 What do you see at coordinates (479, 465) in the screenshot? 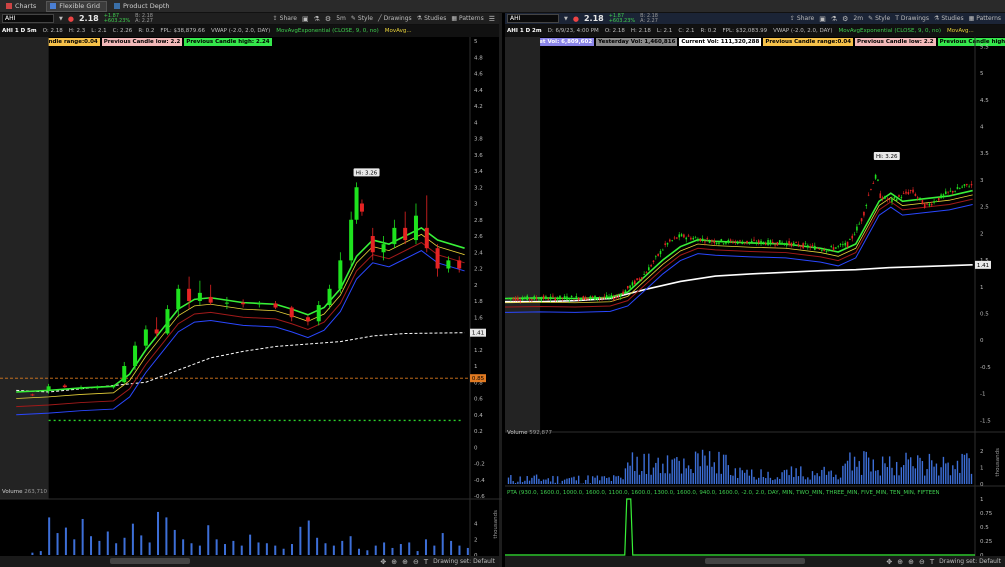
I see `left-y-tick-label: -0.2` at bounding box center [479, 465].